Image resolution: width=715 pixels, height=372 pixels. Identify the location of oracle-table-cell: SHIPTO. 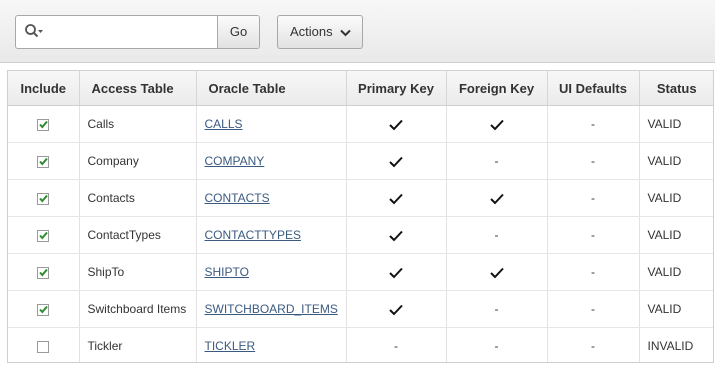
(271, 272).